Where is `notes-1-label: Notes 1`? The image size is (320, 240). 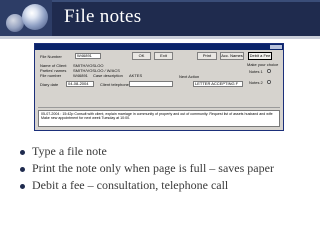
notes-1-label: Notes 1 is located at coordinates (256, 71).